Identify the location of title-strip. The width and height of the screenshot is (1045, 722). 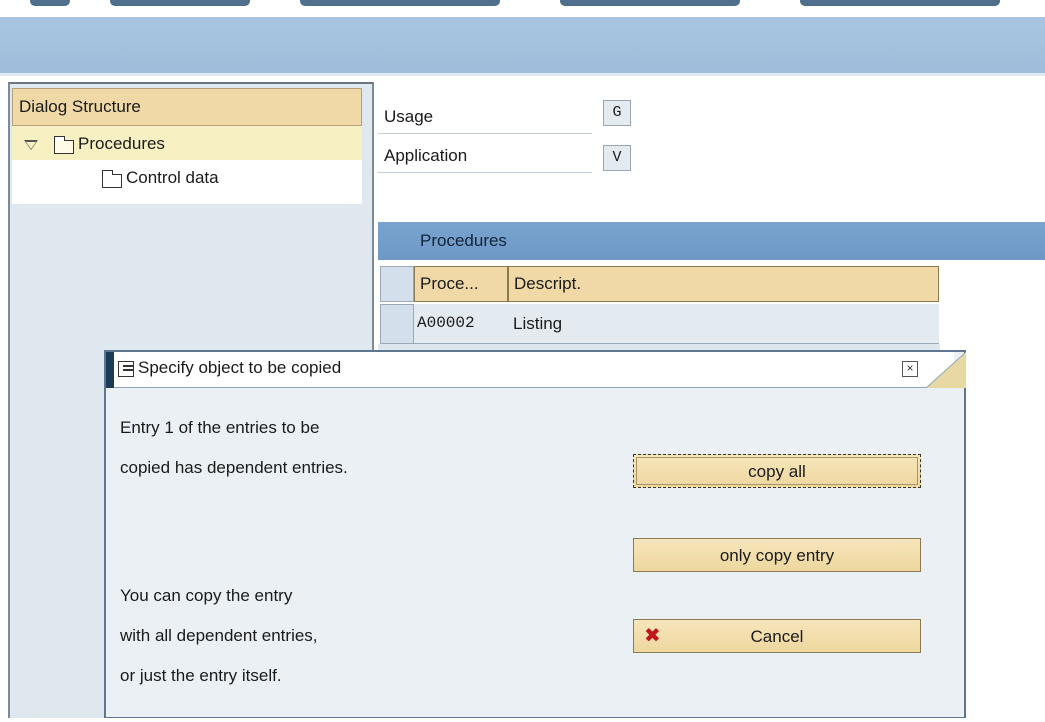
(522, 8).